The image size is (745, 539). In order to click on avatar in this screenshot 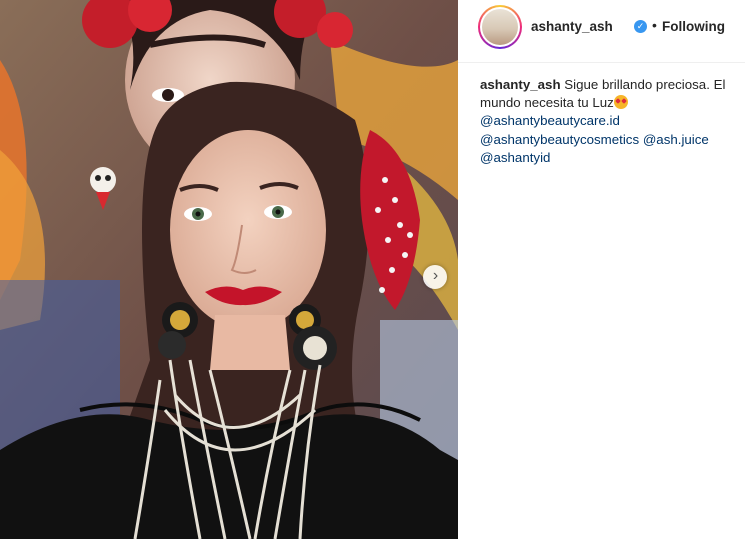, I will do `click(500, 27)`.